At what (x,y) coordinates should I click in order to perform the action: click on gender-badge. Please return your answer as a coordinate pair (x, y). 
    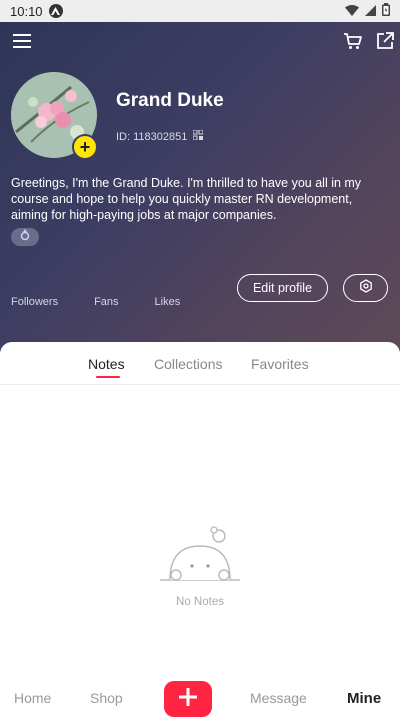
    Looking at the image, I should click on (25, 237).